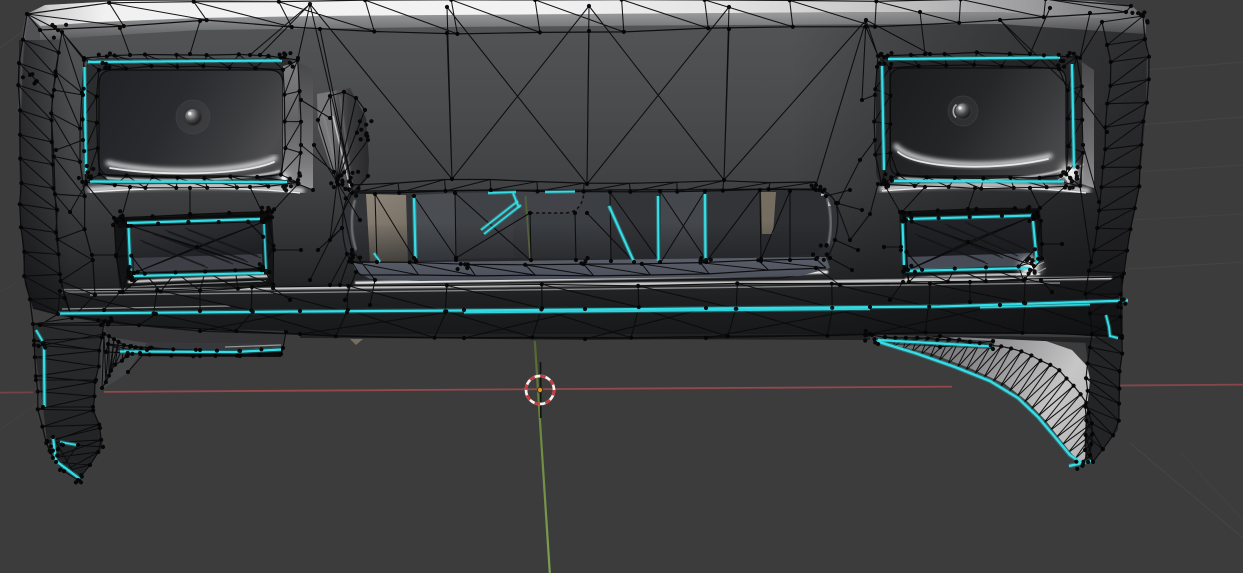 The width and height of the screenshot is (1243, 573). Describe the element at coordinates (1088, 125) in the screenshot. I see `pocket-right-outer-band` at that location.